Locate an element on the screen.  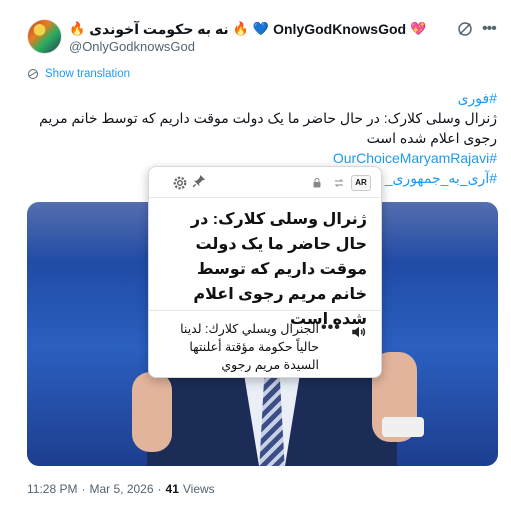
tweet-date: Mar 5, 2026 is located at coordinates (121, 489).